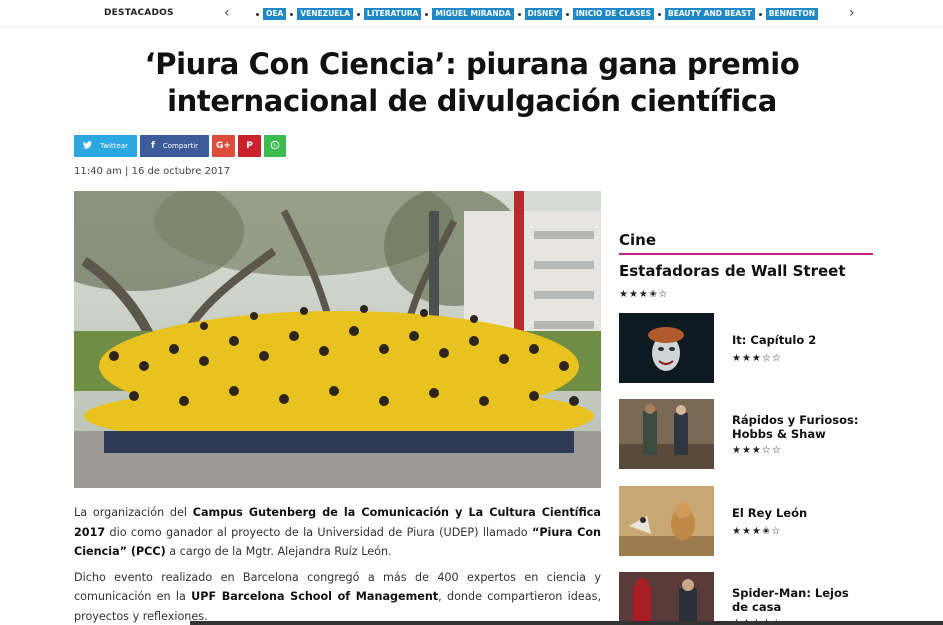 The height and width of the screenshot is (625, 943). What do you see at coordinates (152, 146) in the screenshot?
I see `facebook-icon: f` at bounding box center [152, 146].